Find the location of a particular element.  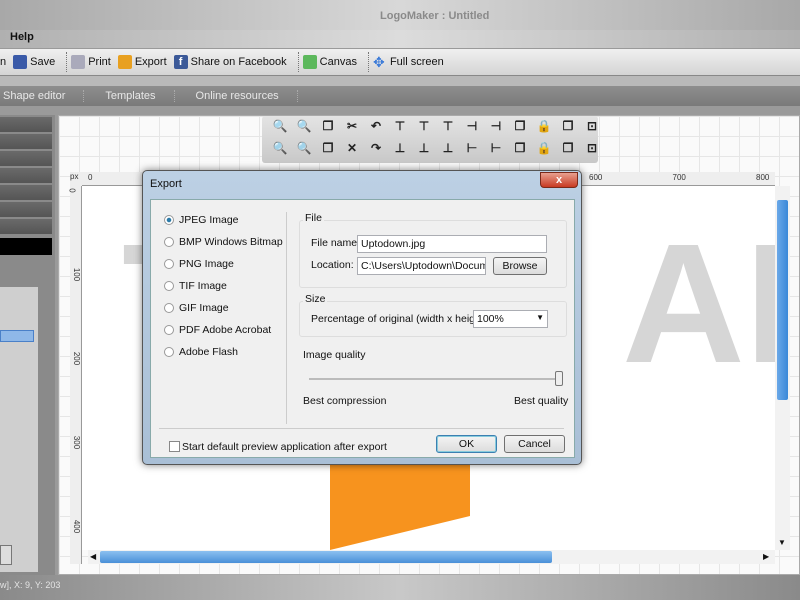

tab-online-resources: Online resources is located at coordinates (245, 96).